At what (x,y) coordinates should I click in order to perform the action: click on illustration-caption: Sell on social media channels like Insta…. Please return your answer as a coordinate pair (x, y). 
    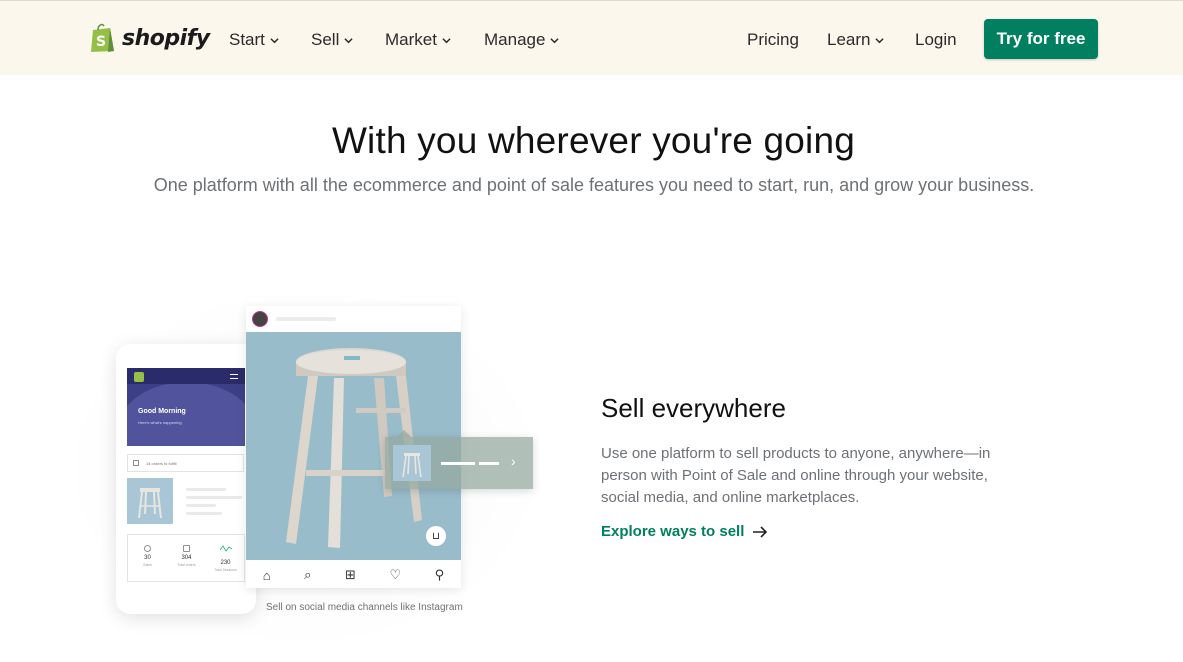
    Looking at the image, I should click on (364, 607).